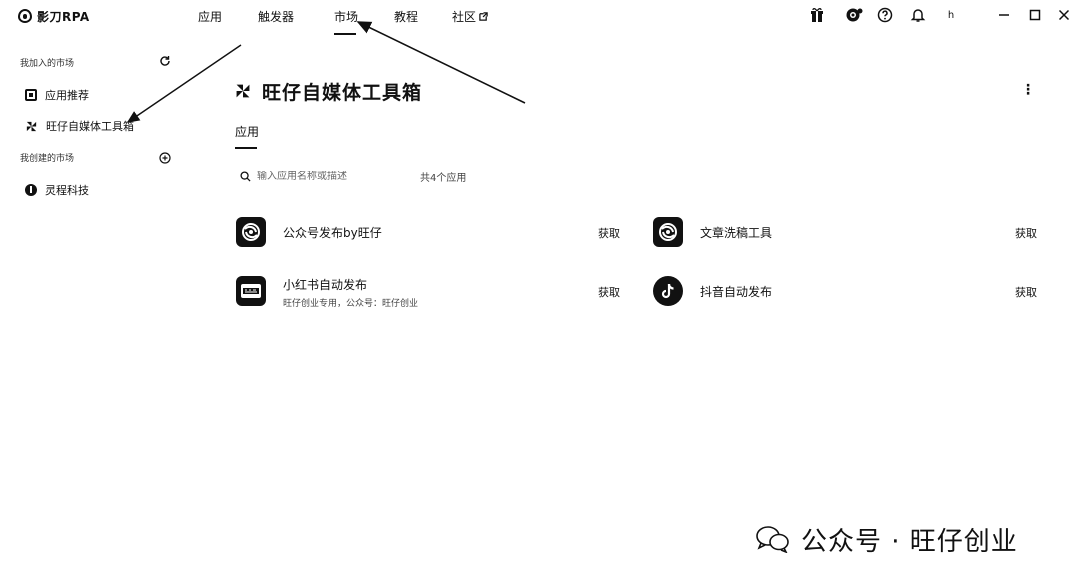  I want to click on gift-icon, so click(817, 15).